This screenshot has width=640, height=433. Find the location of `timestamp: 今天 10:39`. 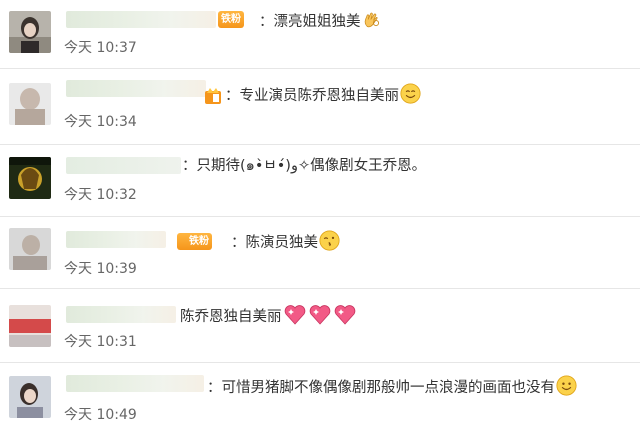

timestamp: 今天 10:39 is located at coordinates (100, 269).